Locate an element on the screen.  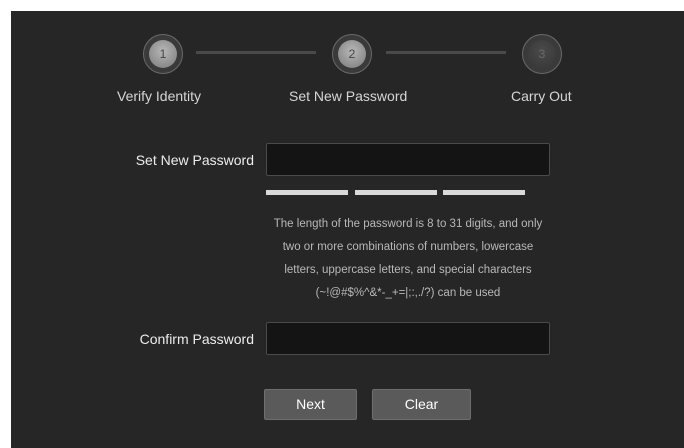
step-3-number: 3 is located at coordinates (542, 54).